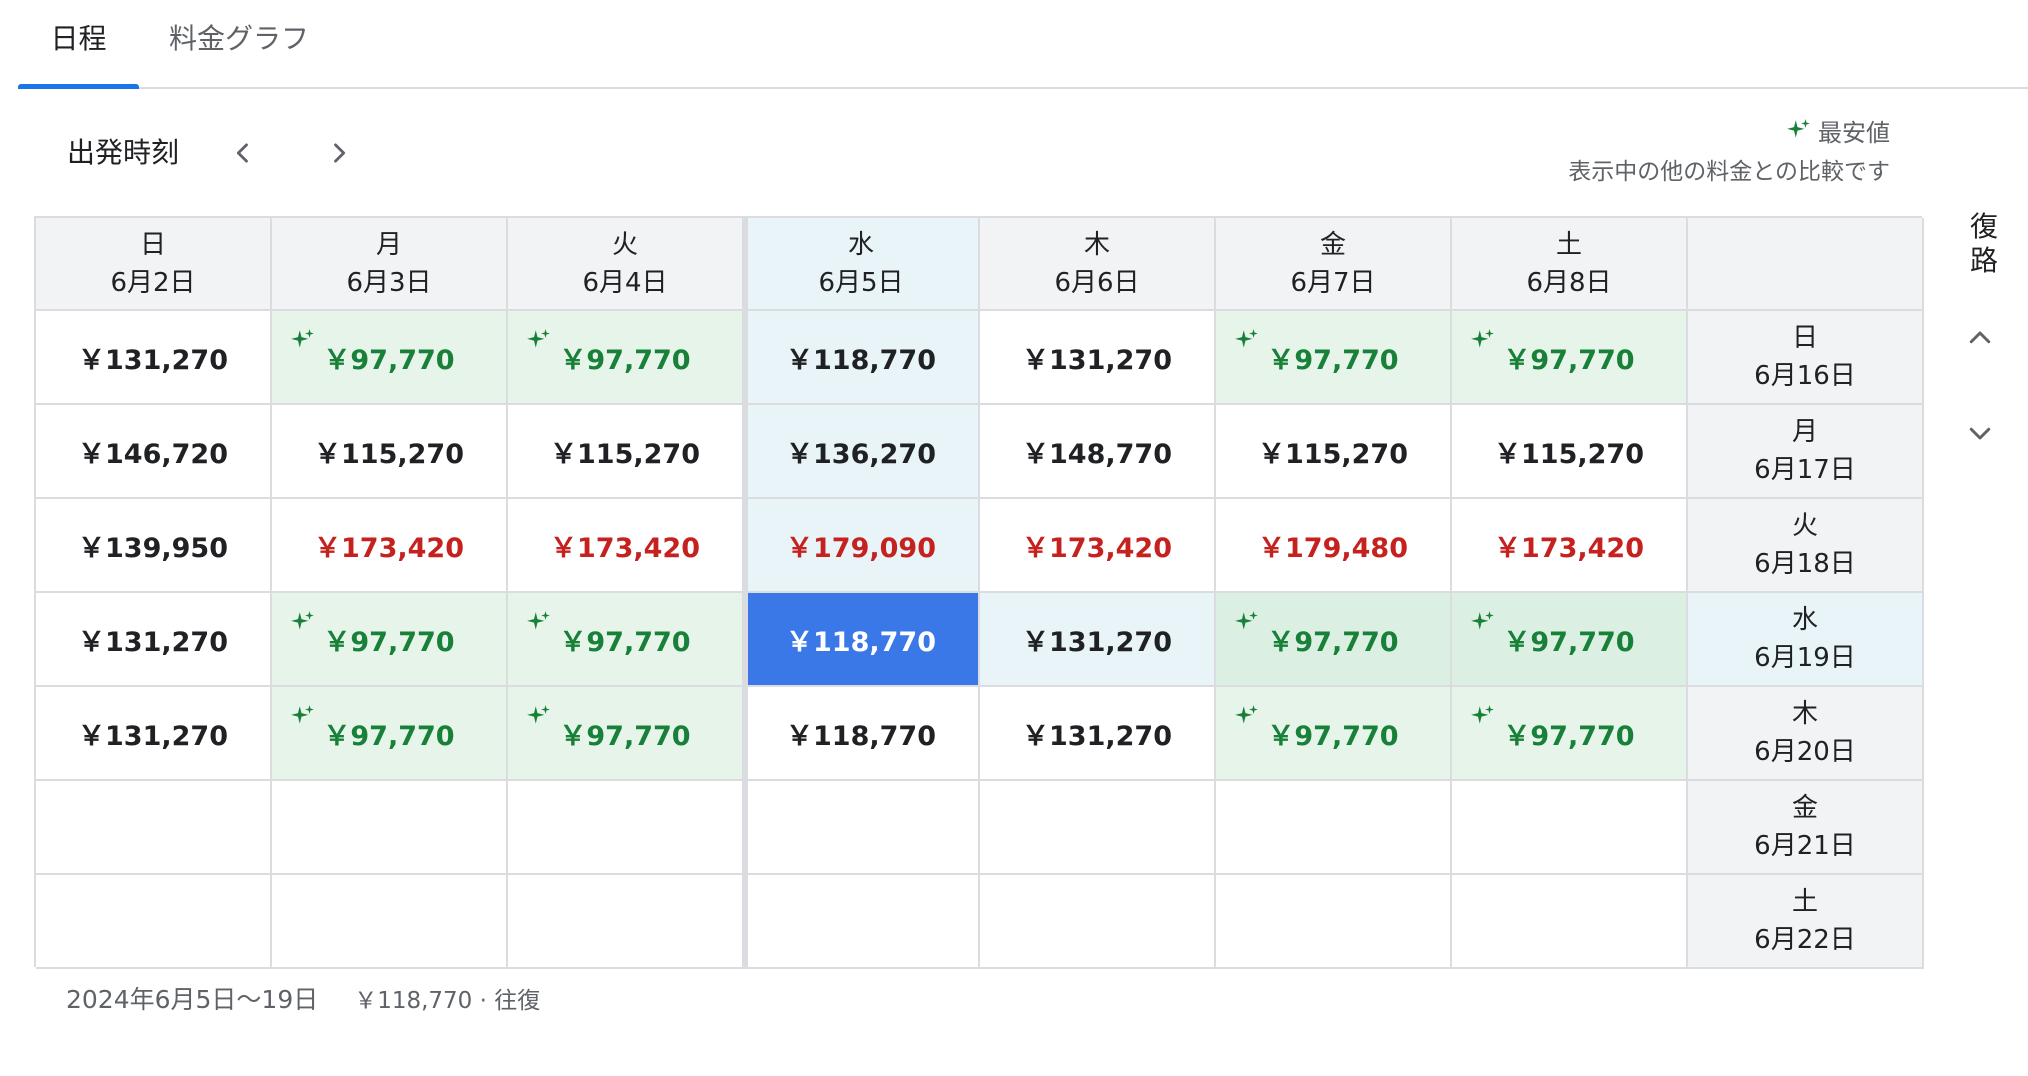 The image size is (2028, 1076). What do you see at coordinates (1805, 470) in the screenshot?
I see `row-date: 6月17日` at bounding box center [1805, 470].